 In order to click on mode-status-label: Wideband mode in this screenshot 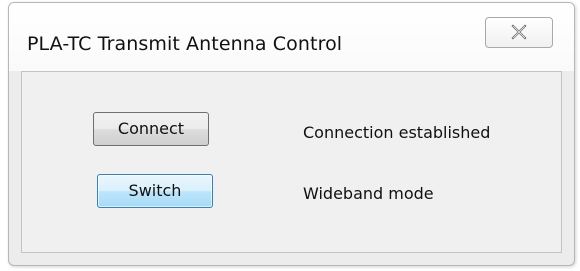, I will do `click(368, 193)`.